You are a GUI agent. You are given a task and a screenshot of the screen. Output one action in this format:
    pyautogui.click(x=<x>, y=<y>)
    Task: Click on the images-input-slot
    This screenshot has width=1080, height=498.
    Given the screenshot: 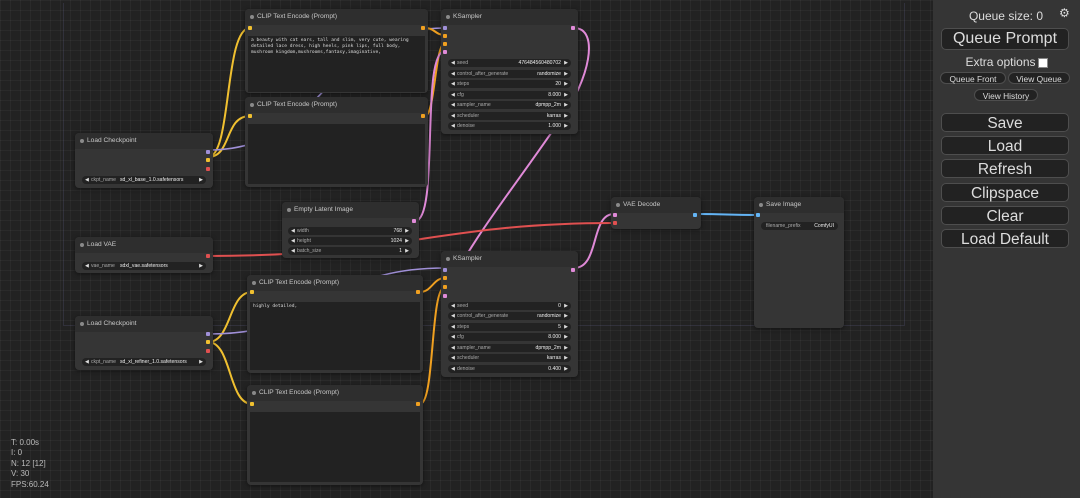 What is the action you would take?
    pyautogui.click(x=758, y=215)
    